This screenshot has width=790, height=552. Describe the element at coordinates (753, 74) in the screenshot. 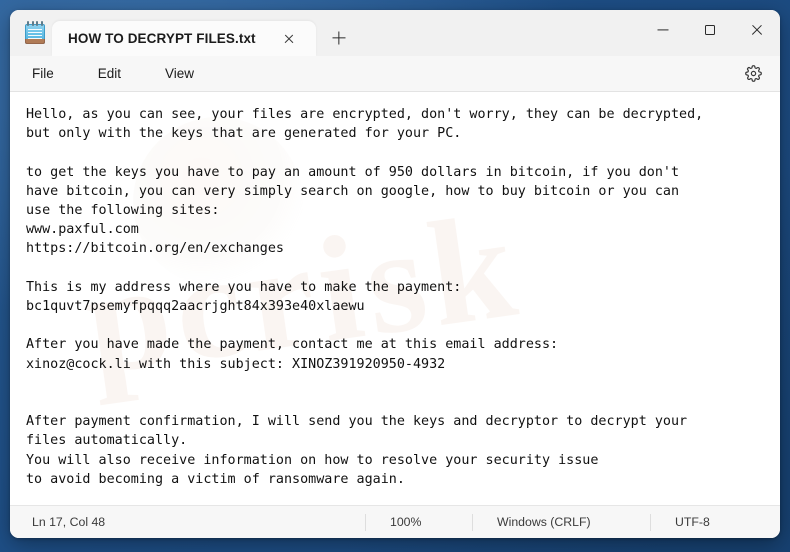

I see `gear-icon` at that location.